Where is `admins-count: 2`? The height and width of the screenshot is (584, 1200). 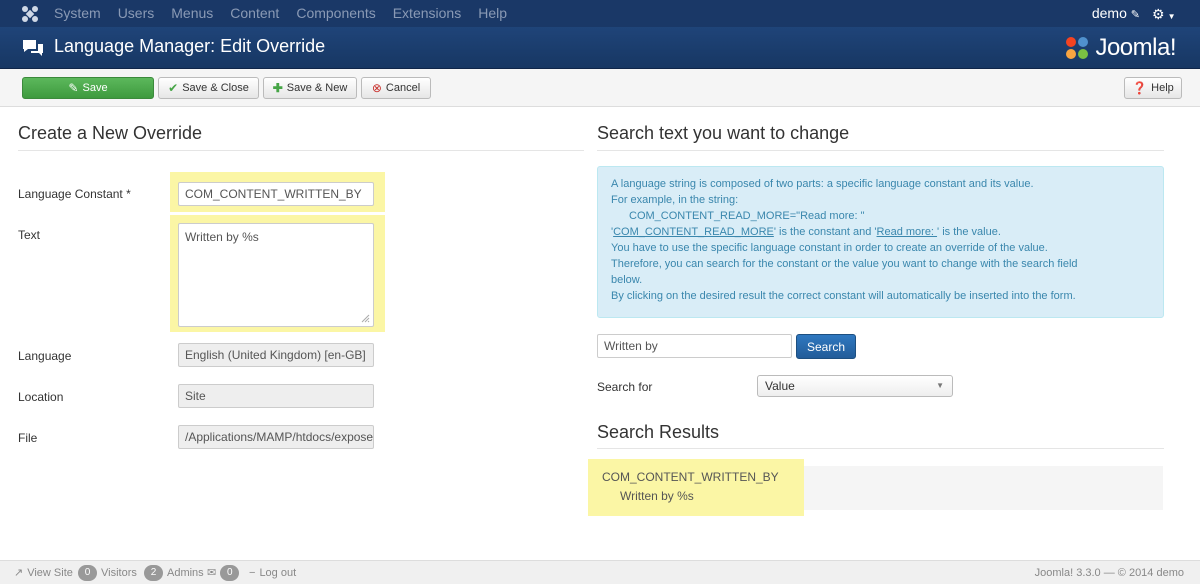 admins-count: 2 is located at coordinates (153, 573).